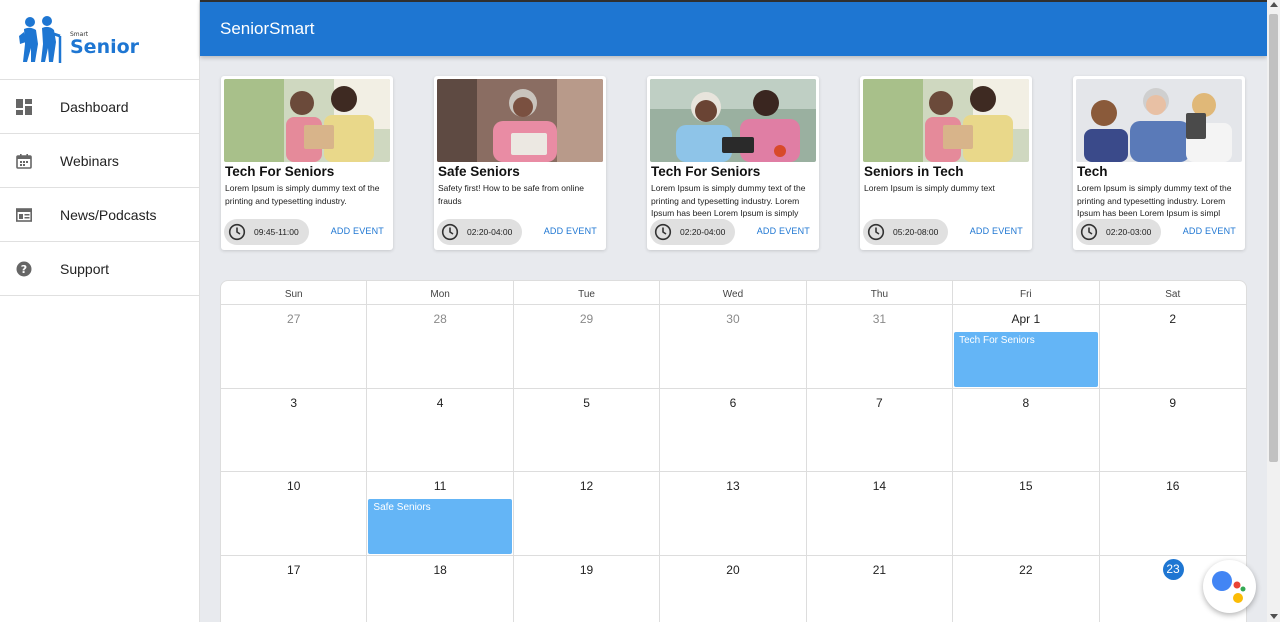 This screenshot has width=1280, height=622. What do you see at coordinates (40, 39) in the screenshot?
I see `seniors-logo-icon` at bounding box center [40, 39].